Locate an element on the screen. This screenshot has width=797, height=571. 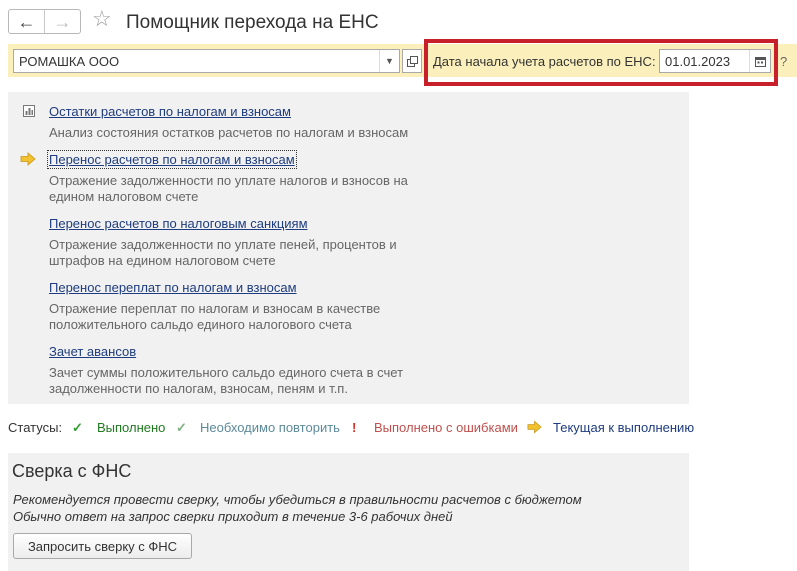
help-icon: ? is located at coordinates (783, 61).